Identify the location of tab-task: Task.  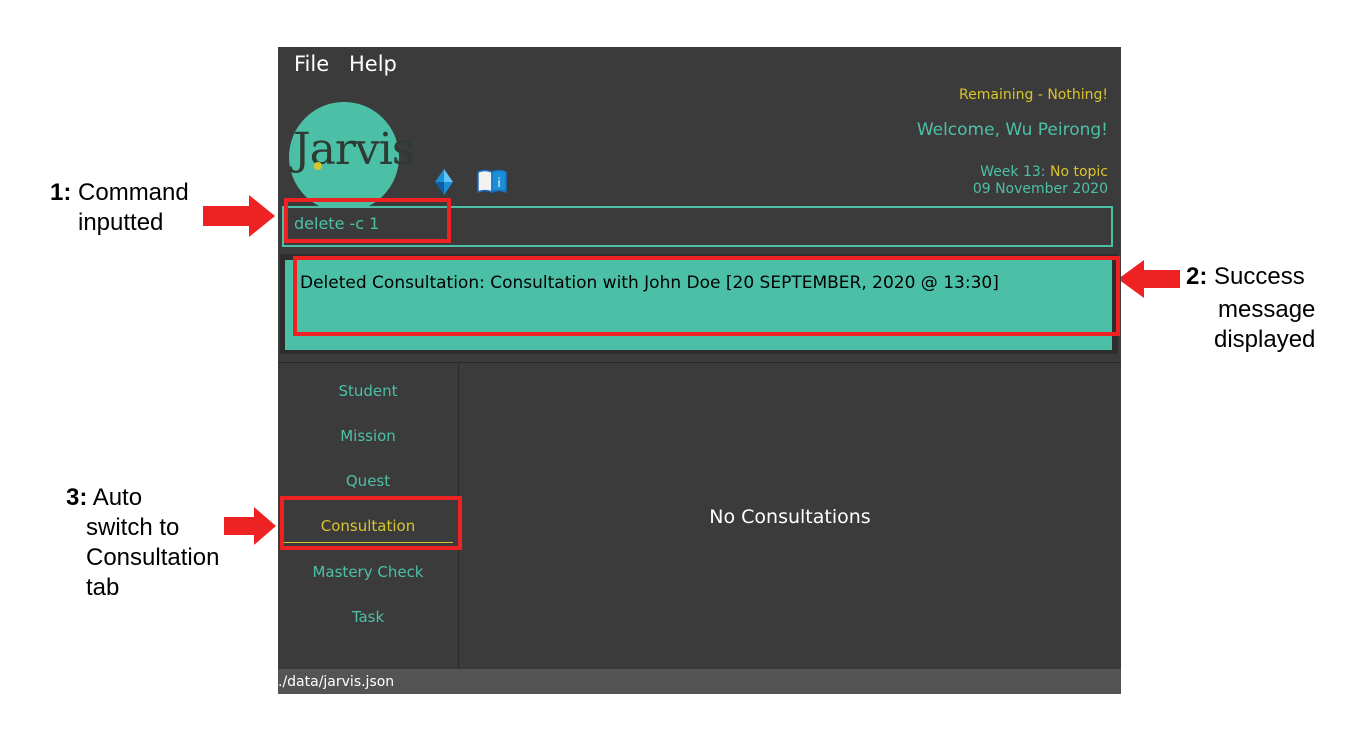
(368, 617).